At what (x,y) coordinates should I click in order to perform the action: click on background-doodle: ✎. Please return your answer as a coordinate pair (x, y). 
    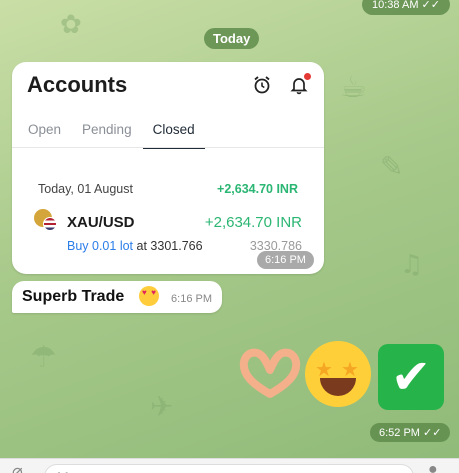
    Looking at the image, I should click on (392, 166).